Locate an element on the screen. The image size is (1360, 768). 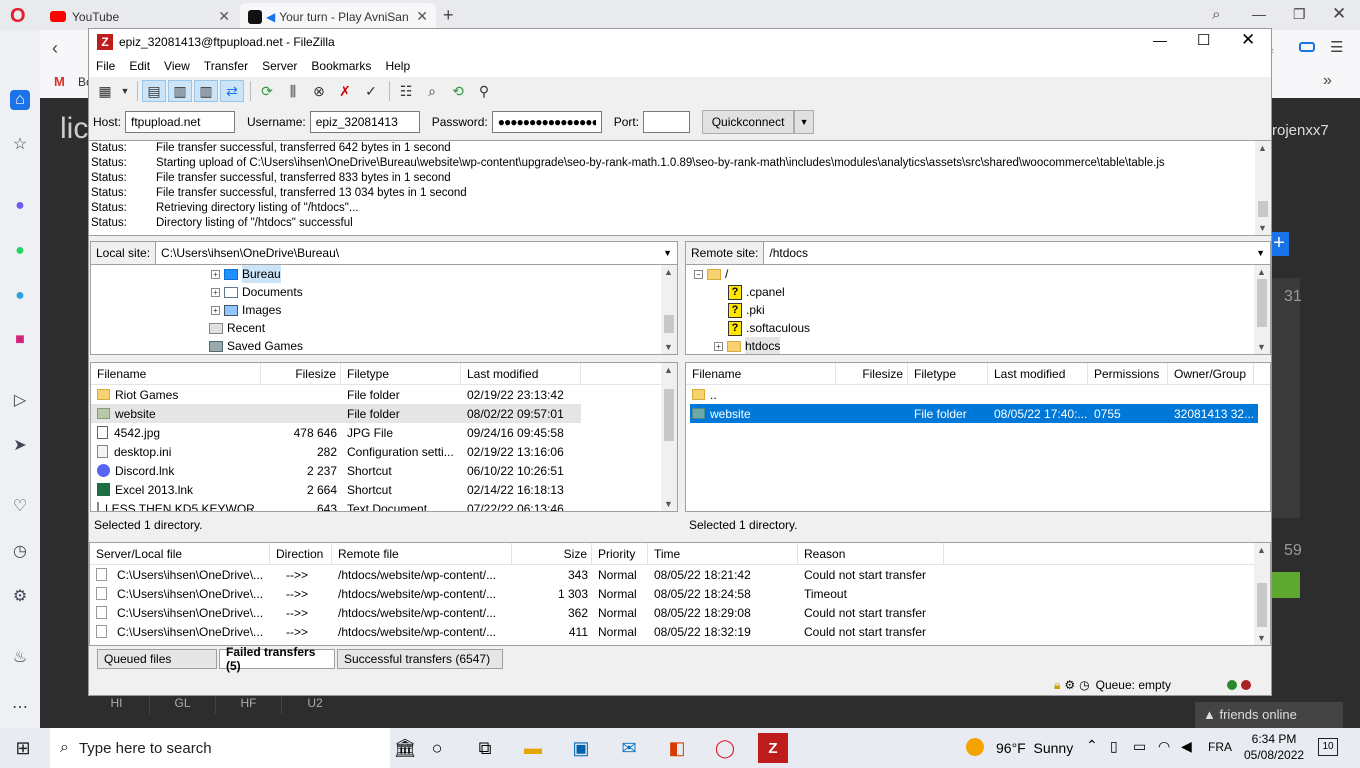
remote-tree-scrollbar: ▲ ▼ is located at coordinates (1262, 309).